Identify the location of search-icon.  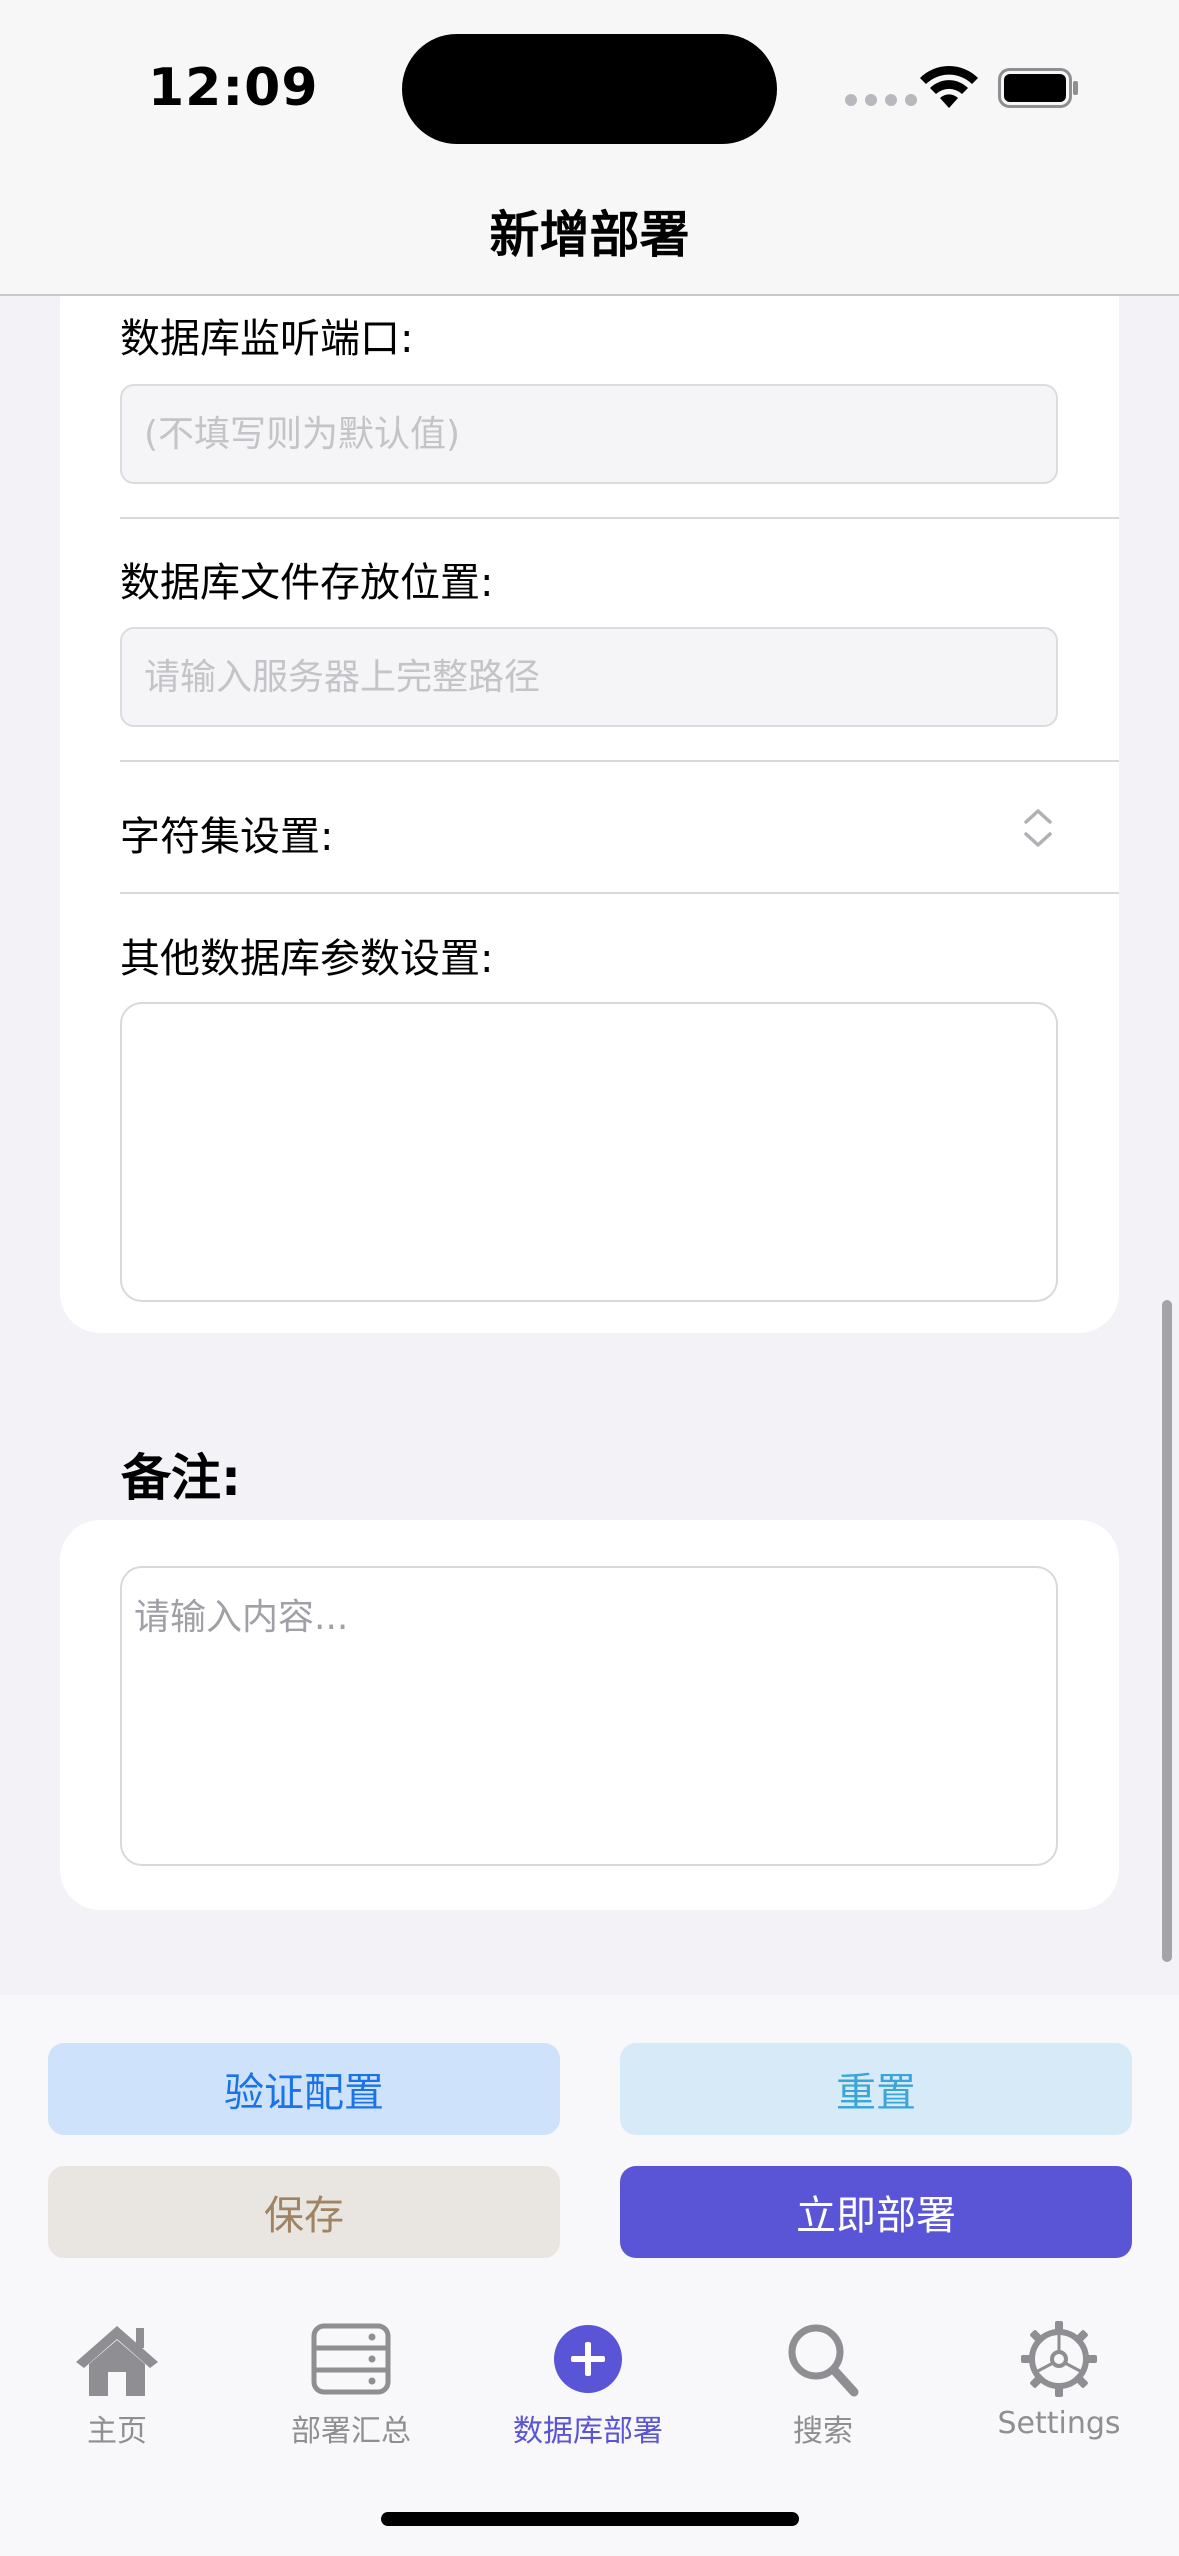
(823, 2360).